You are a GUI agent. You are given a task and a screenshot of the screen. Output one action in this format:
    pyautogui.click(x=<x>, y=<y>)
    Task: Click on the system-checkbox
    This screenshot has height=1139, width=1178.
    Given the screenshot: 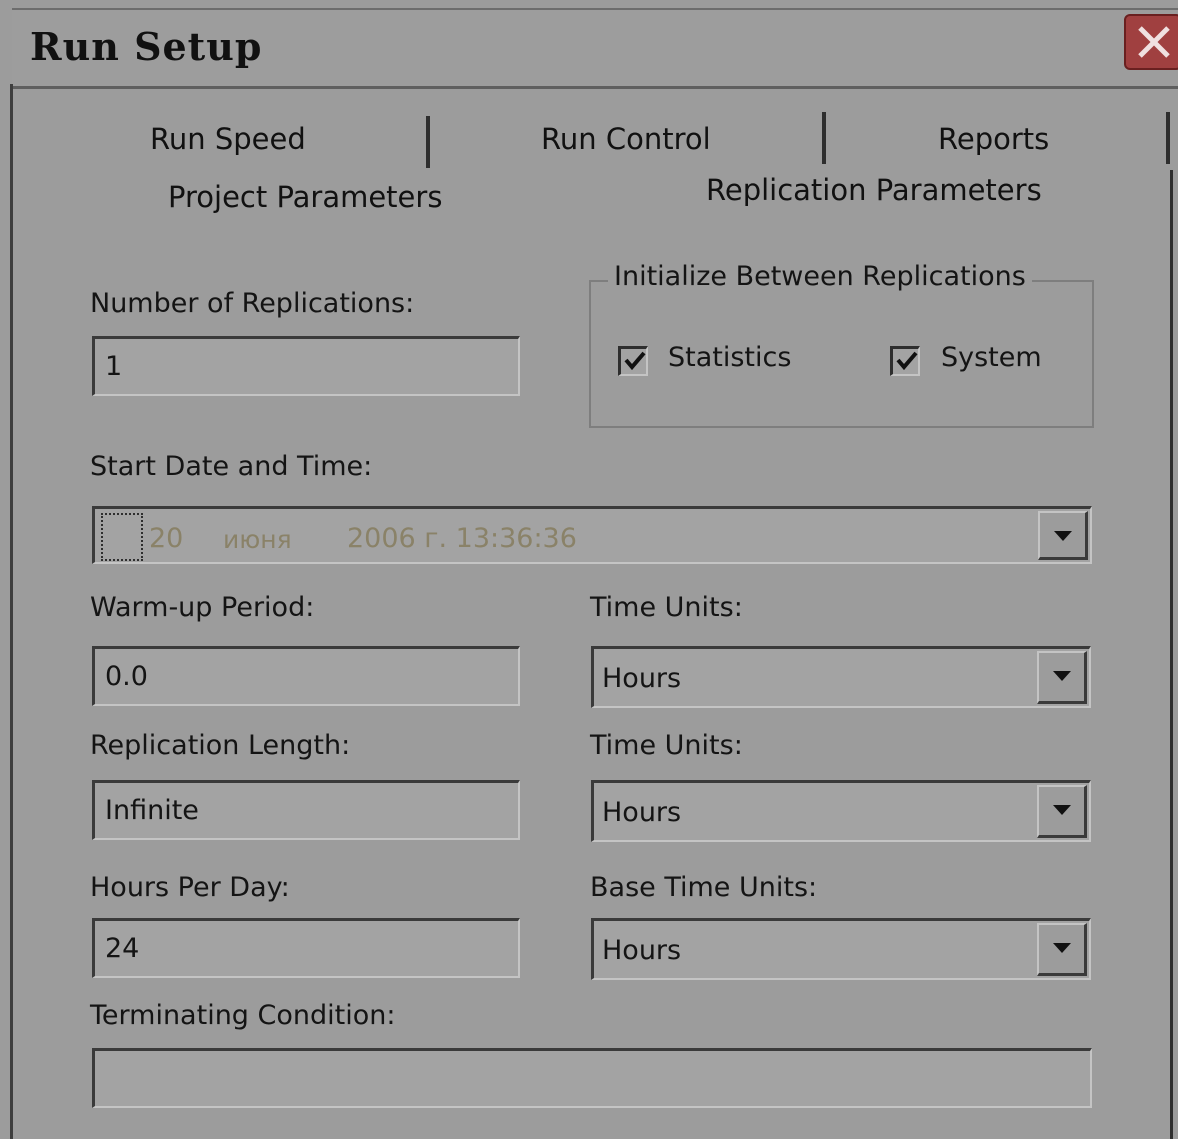 What is the action you would take?
    pyautogui.click(x=905, y=361)
    